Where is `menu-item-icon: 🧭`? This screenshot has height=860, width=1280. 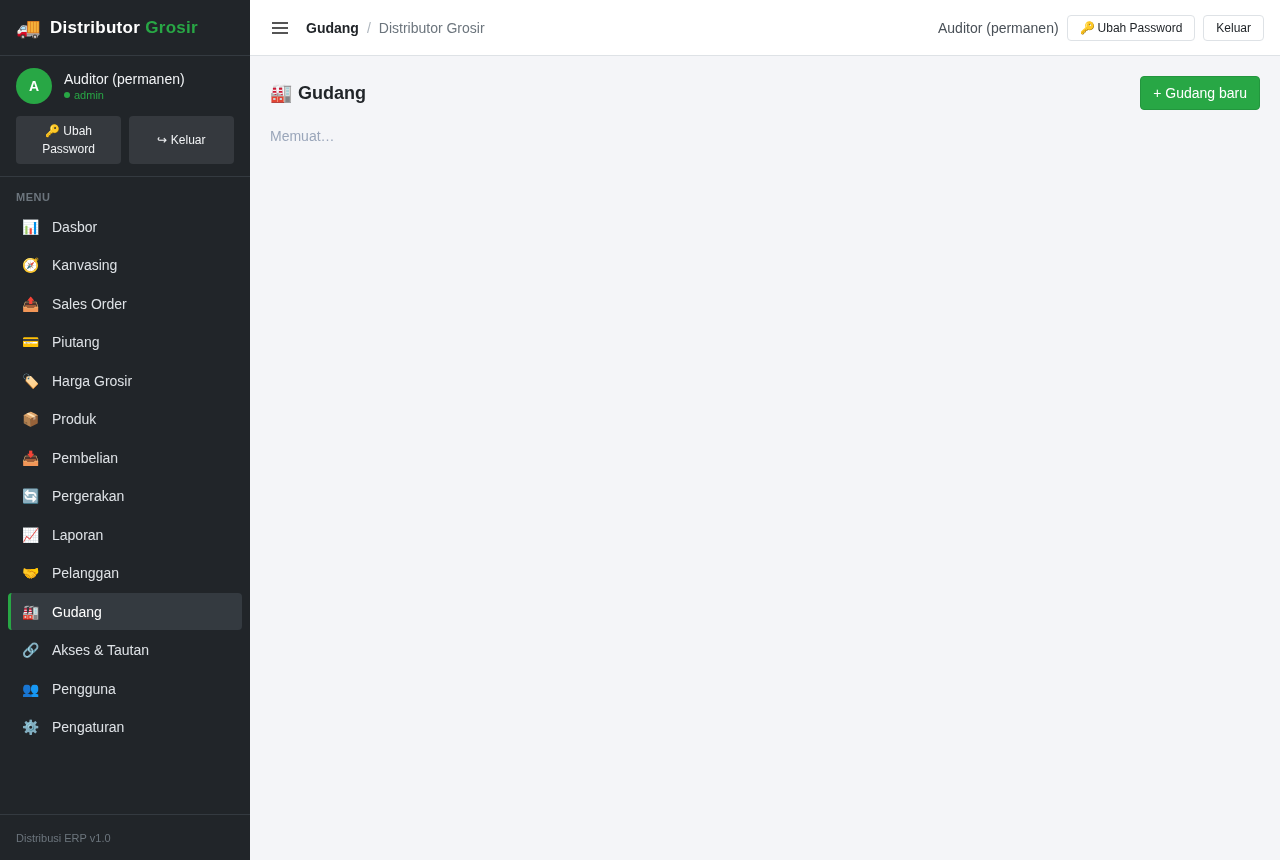
menu-item-icon: 🧭 is located at coordinates (30, 265).